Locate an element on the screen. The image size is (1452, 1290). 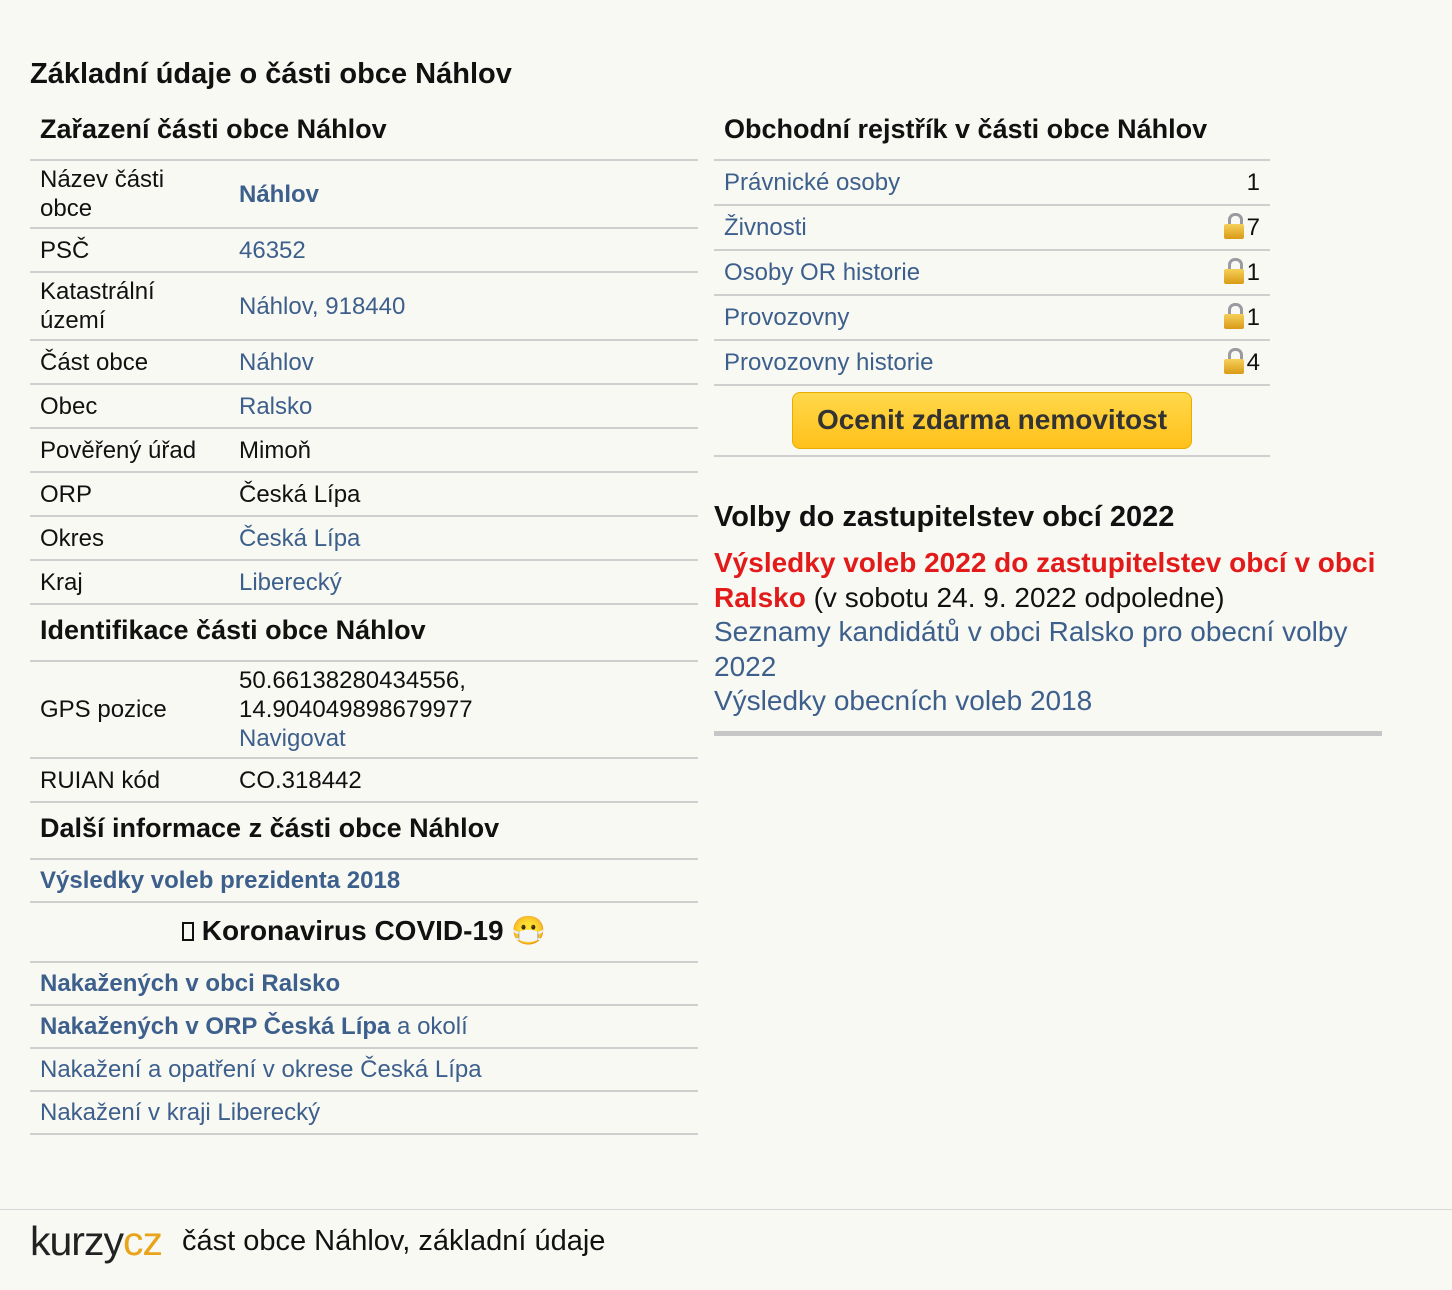
table-row: Provozovny 1 is located at coordinates (992, 318).